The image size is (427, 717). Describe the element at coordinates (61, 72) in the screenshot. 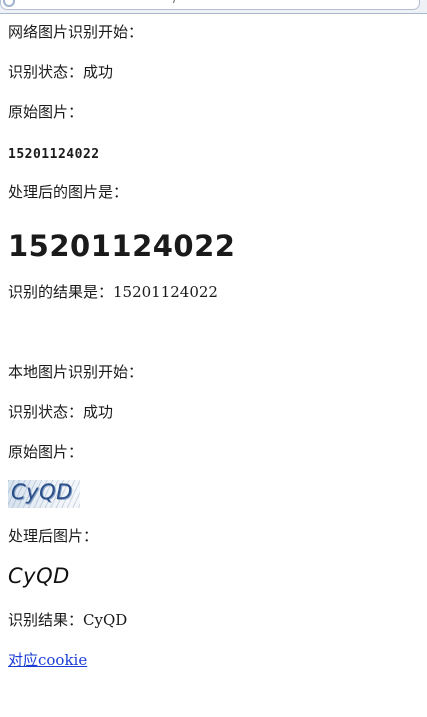

I see `network-status-text: 识别状态：成功` at that location.